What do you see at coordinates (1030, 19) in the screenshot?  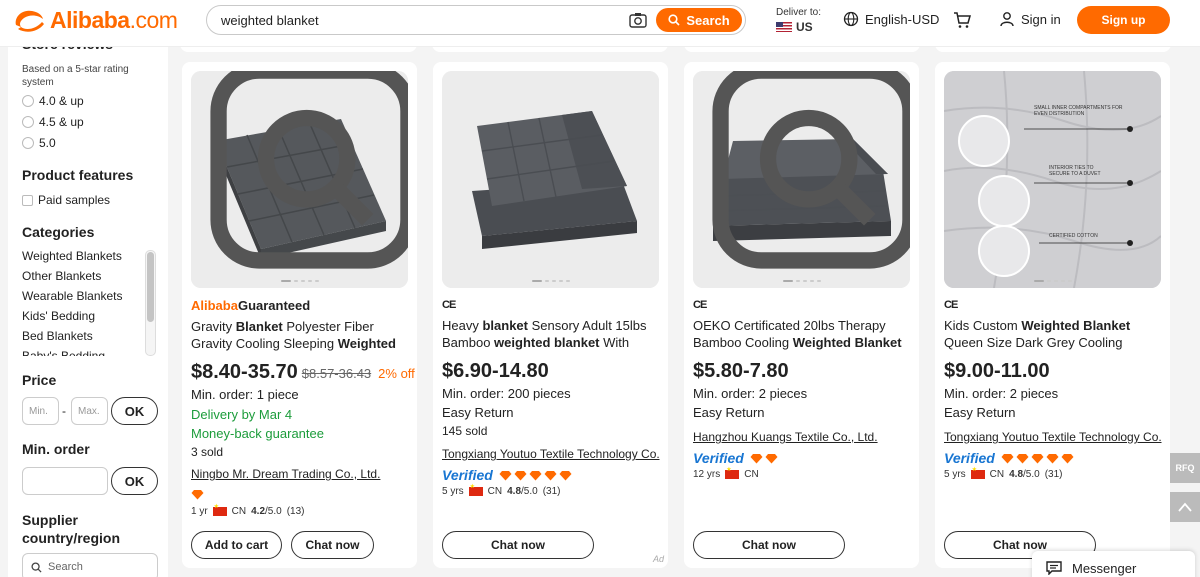 I see `sign-in-link: Sign in` at bounding box center [1030, 19].